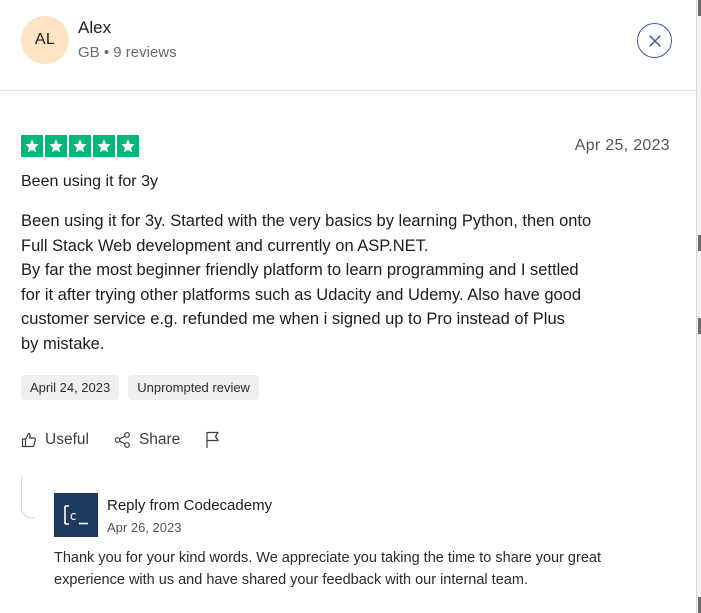  Describe the element at coordinates (190, 505) in the screenshot. I see `reply-author: Reply from Codecademy` at that location.